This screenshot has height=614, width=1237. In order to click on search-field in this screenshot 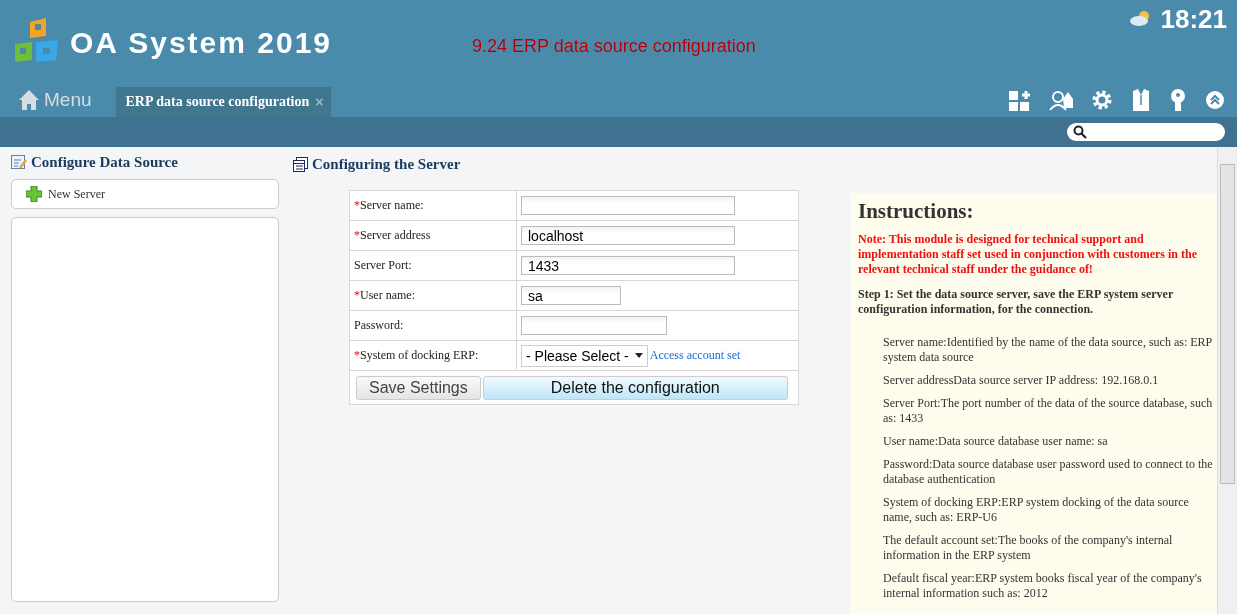, I will do `click(1146, 132)`.